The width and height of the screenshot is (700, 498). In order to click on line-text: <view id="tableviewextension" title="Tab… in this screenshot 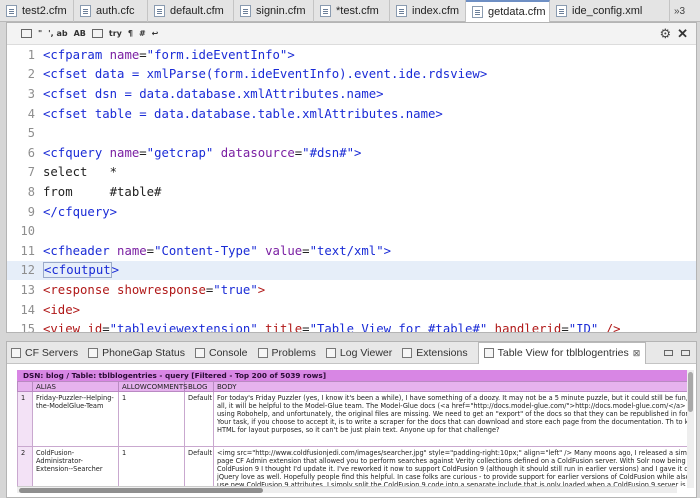, I will do `click(332, 327)`.